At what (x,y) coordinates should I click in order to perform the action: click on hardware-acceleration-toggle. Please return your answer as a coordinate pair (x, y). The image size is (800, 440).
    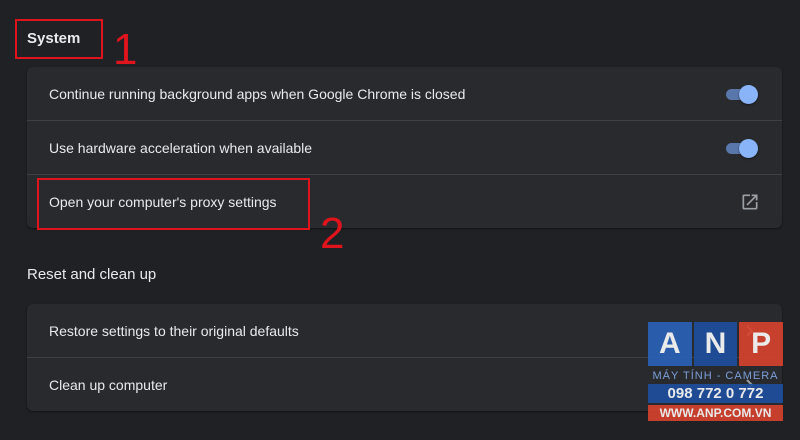
    Looking at the image, I should click on (741, 148).